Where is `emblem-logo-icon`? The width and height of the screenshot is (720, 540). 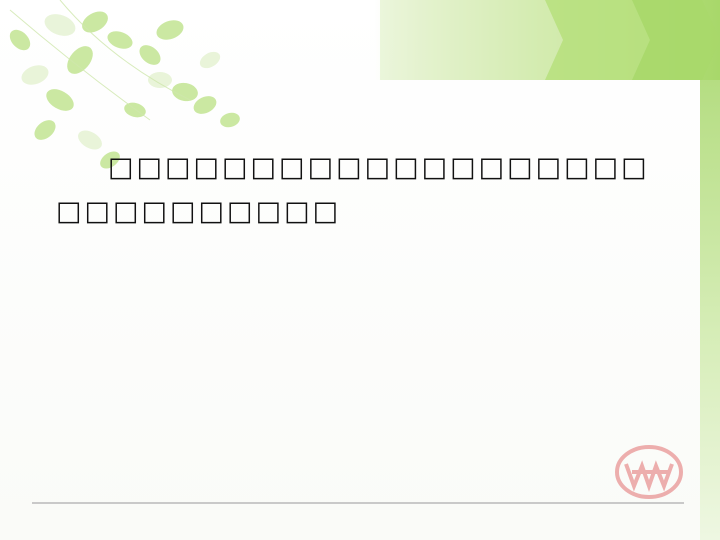 emblem-logo-icon is located at coordinates (649, 472).